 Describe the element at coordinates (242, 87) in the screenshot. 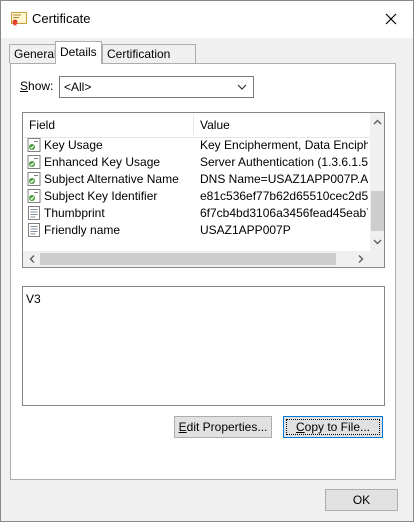

I see `chevron-down-icon` at that location.